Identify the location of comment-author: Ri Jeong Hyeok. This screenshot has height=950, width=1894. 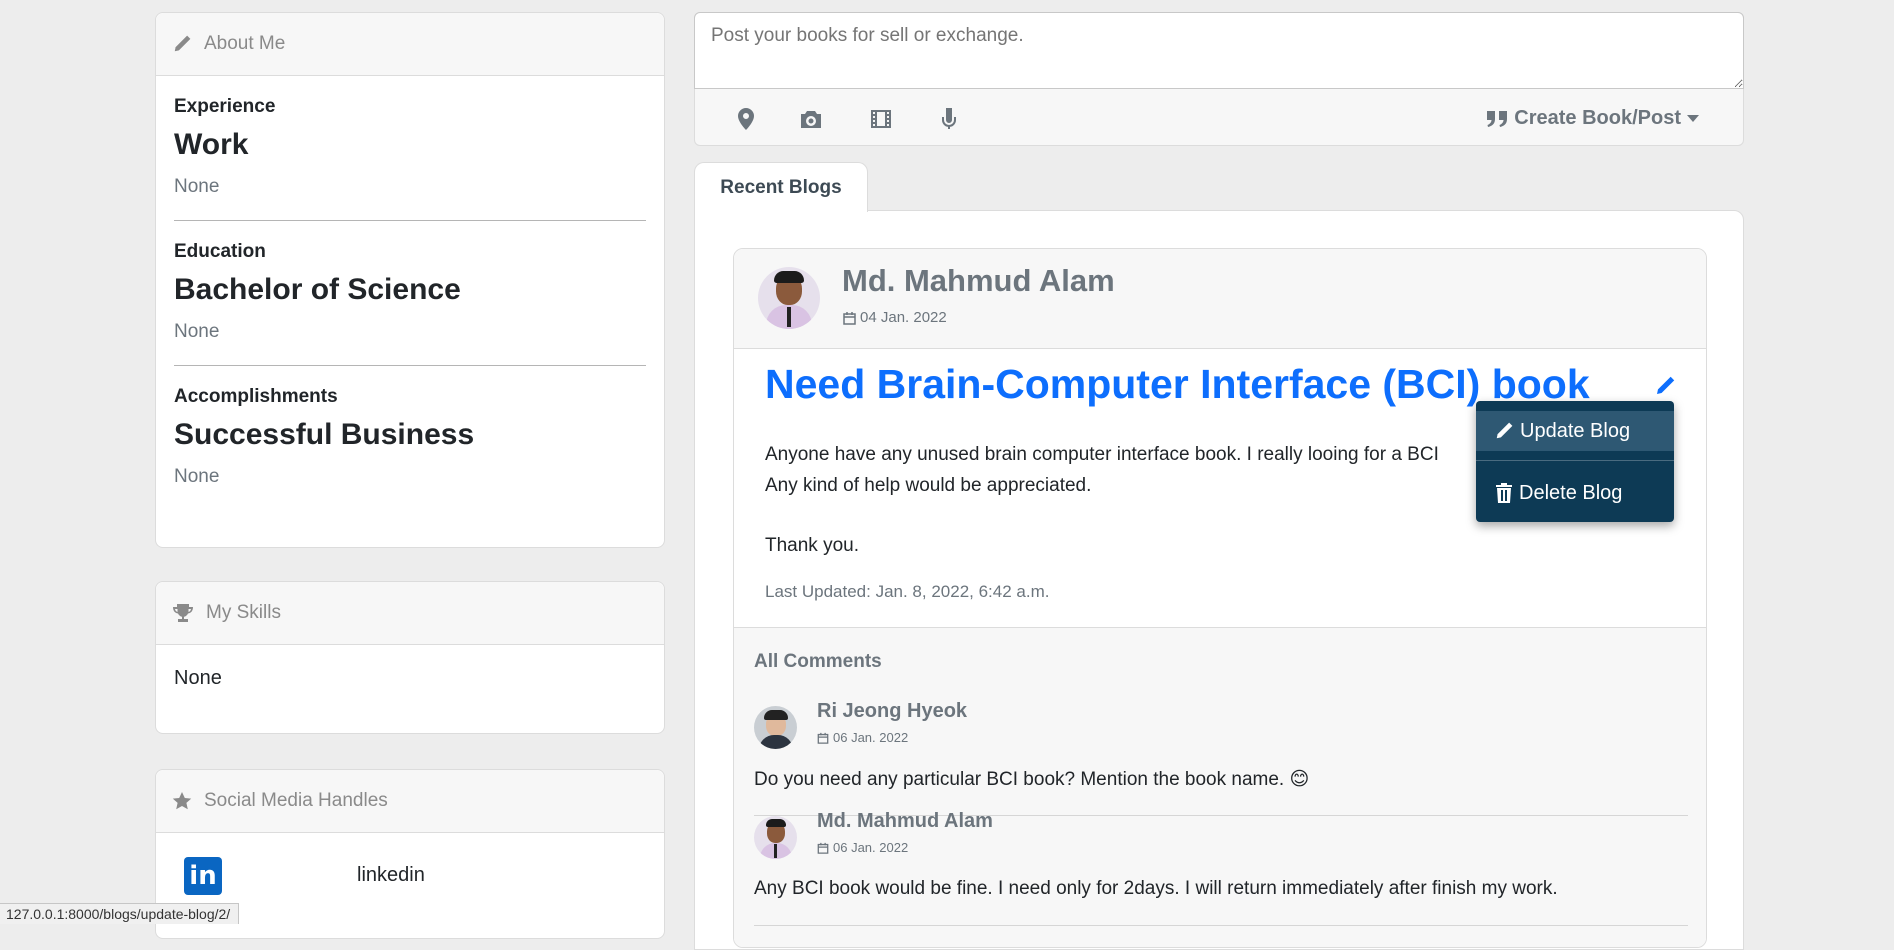
(892, 711).